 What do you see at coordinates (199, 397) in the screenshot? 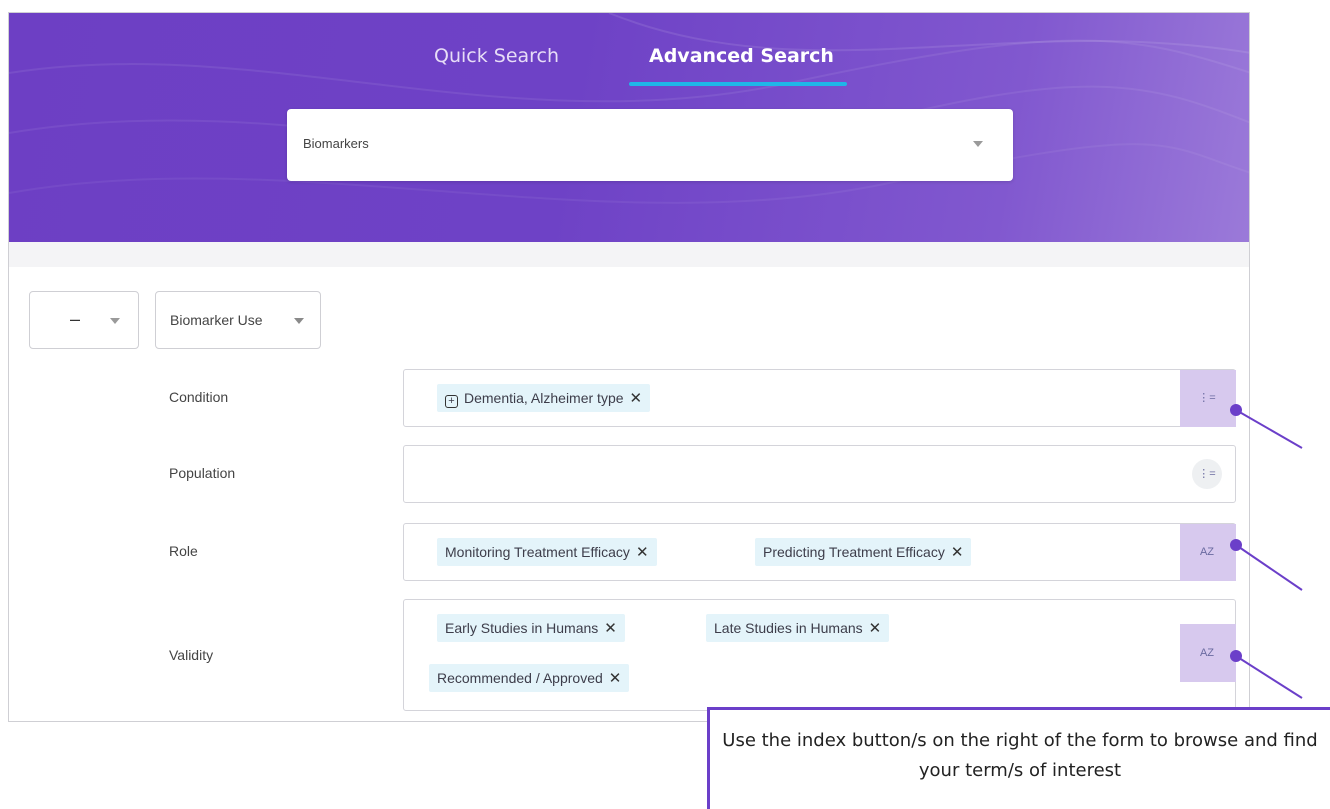
I see `condition-label: Condition` at bounding box center [199, 397].